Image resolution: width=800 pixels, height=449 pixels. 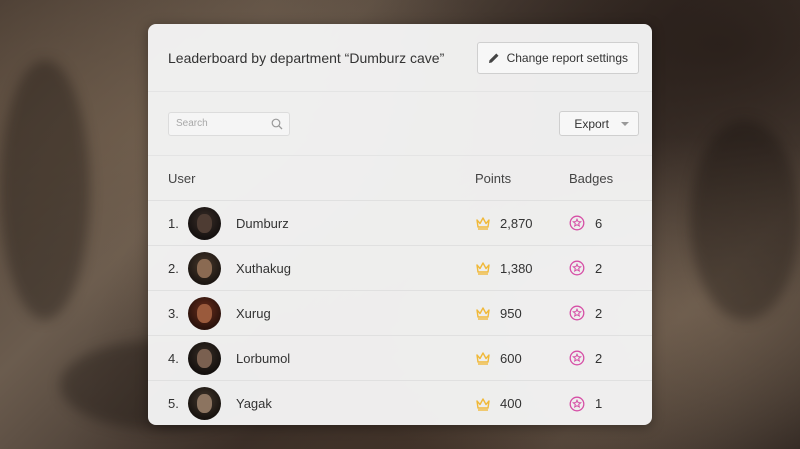 I want to click on user-cell: 3. Xurug, so click(x=321, y=313).